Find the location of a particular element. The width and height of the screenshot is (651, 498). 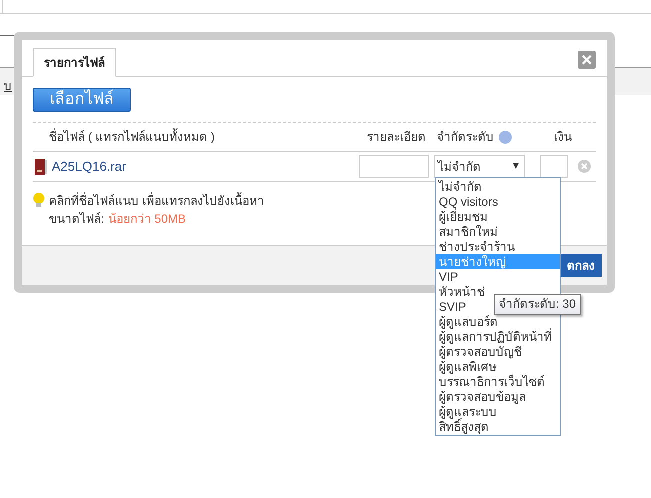

lightbulb-icon is located at coordinates (39, 200).